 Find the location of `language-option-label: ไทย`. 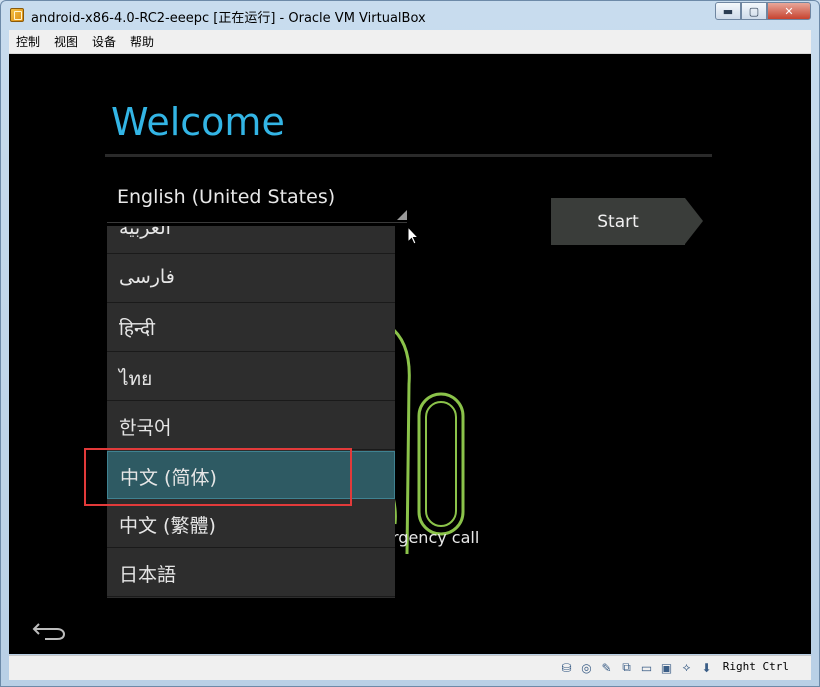

language-option-label: ไทย is located at coordinates (136, 379).